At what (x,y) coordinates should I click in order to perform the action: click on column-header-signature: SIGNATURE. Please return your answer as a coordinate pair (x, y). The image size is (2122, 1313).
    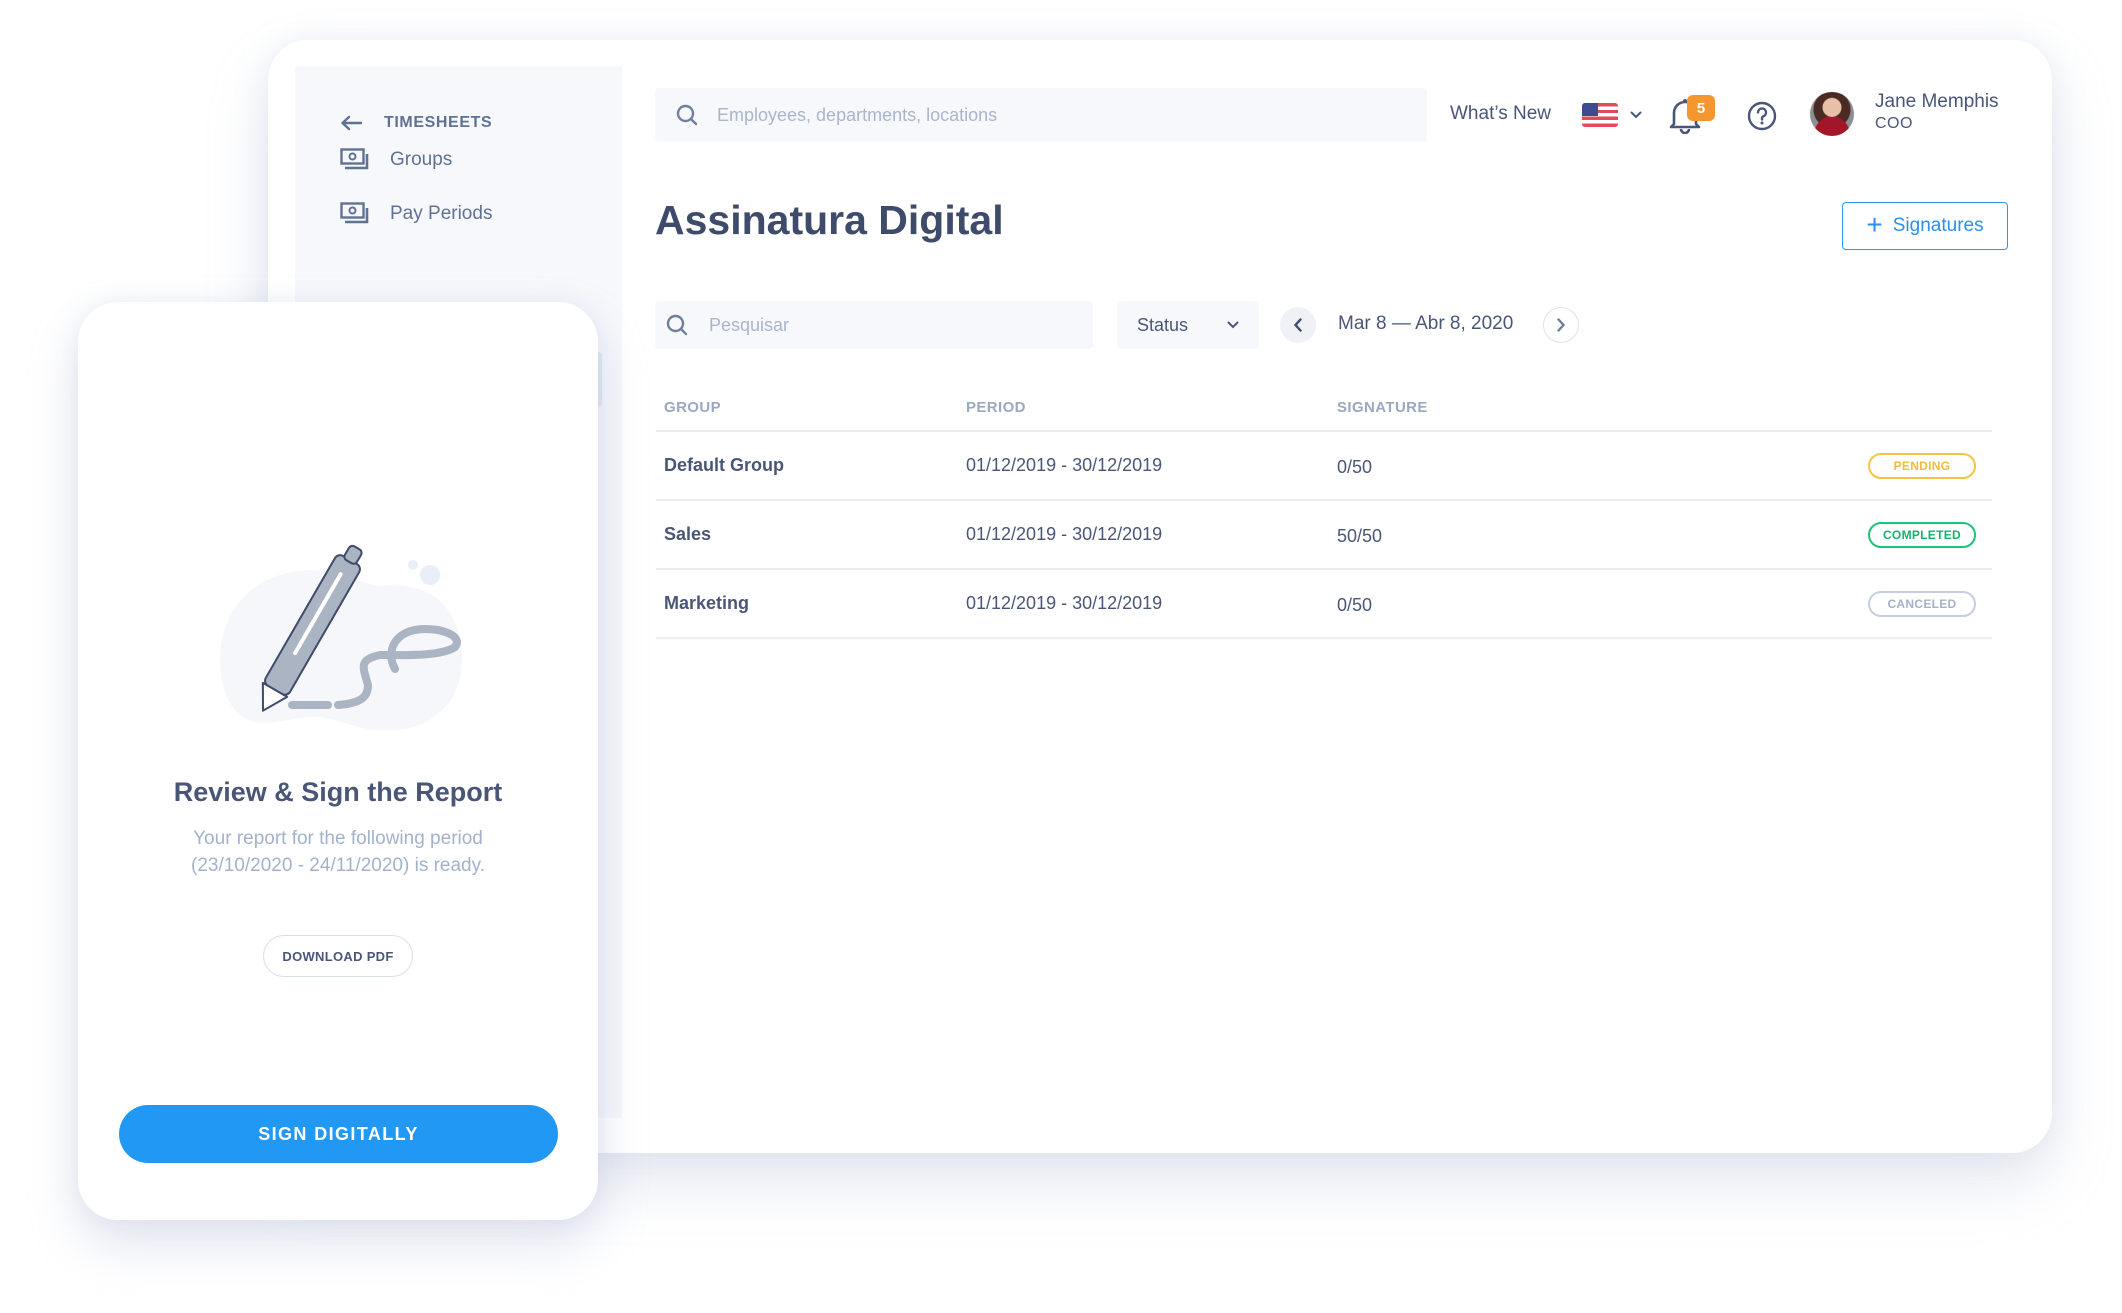
    Looking at the image, I should click on (1587, 407).